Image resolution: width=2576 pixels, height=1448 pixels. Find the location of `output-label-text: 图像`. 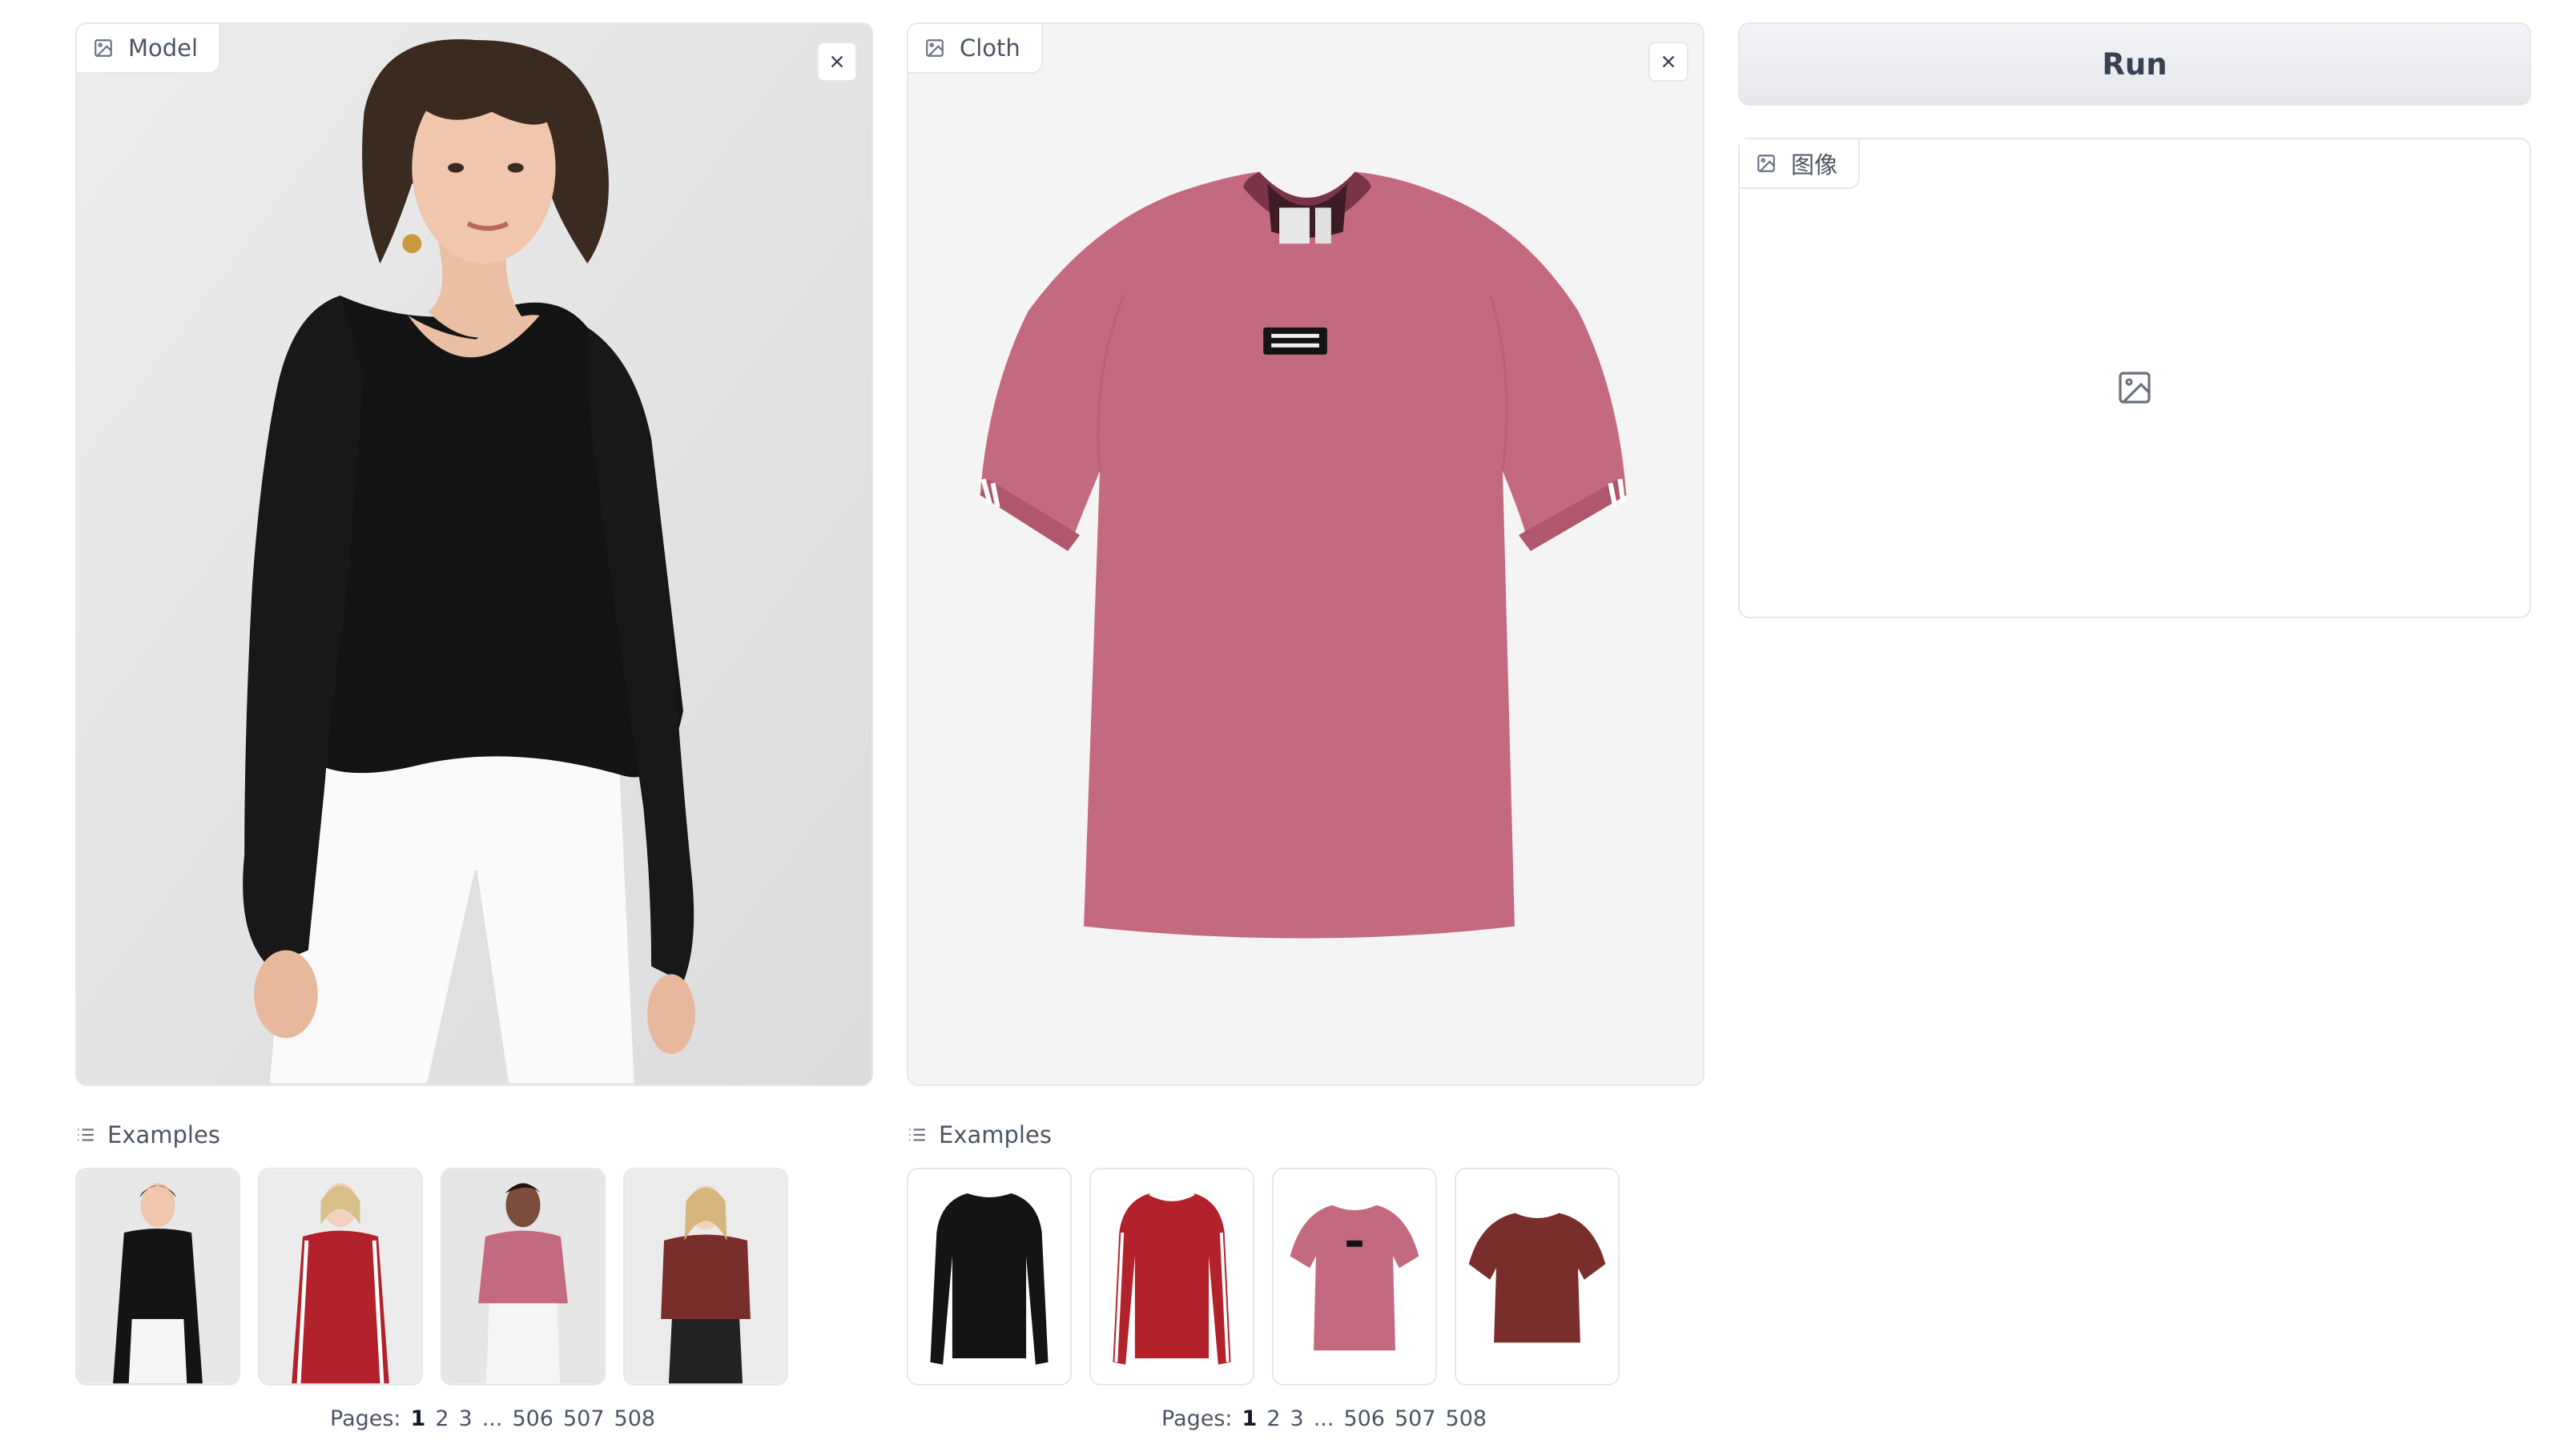

output-label-text: 图像 is located at coordinates (1815, 165).